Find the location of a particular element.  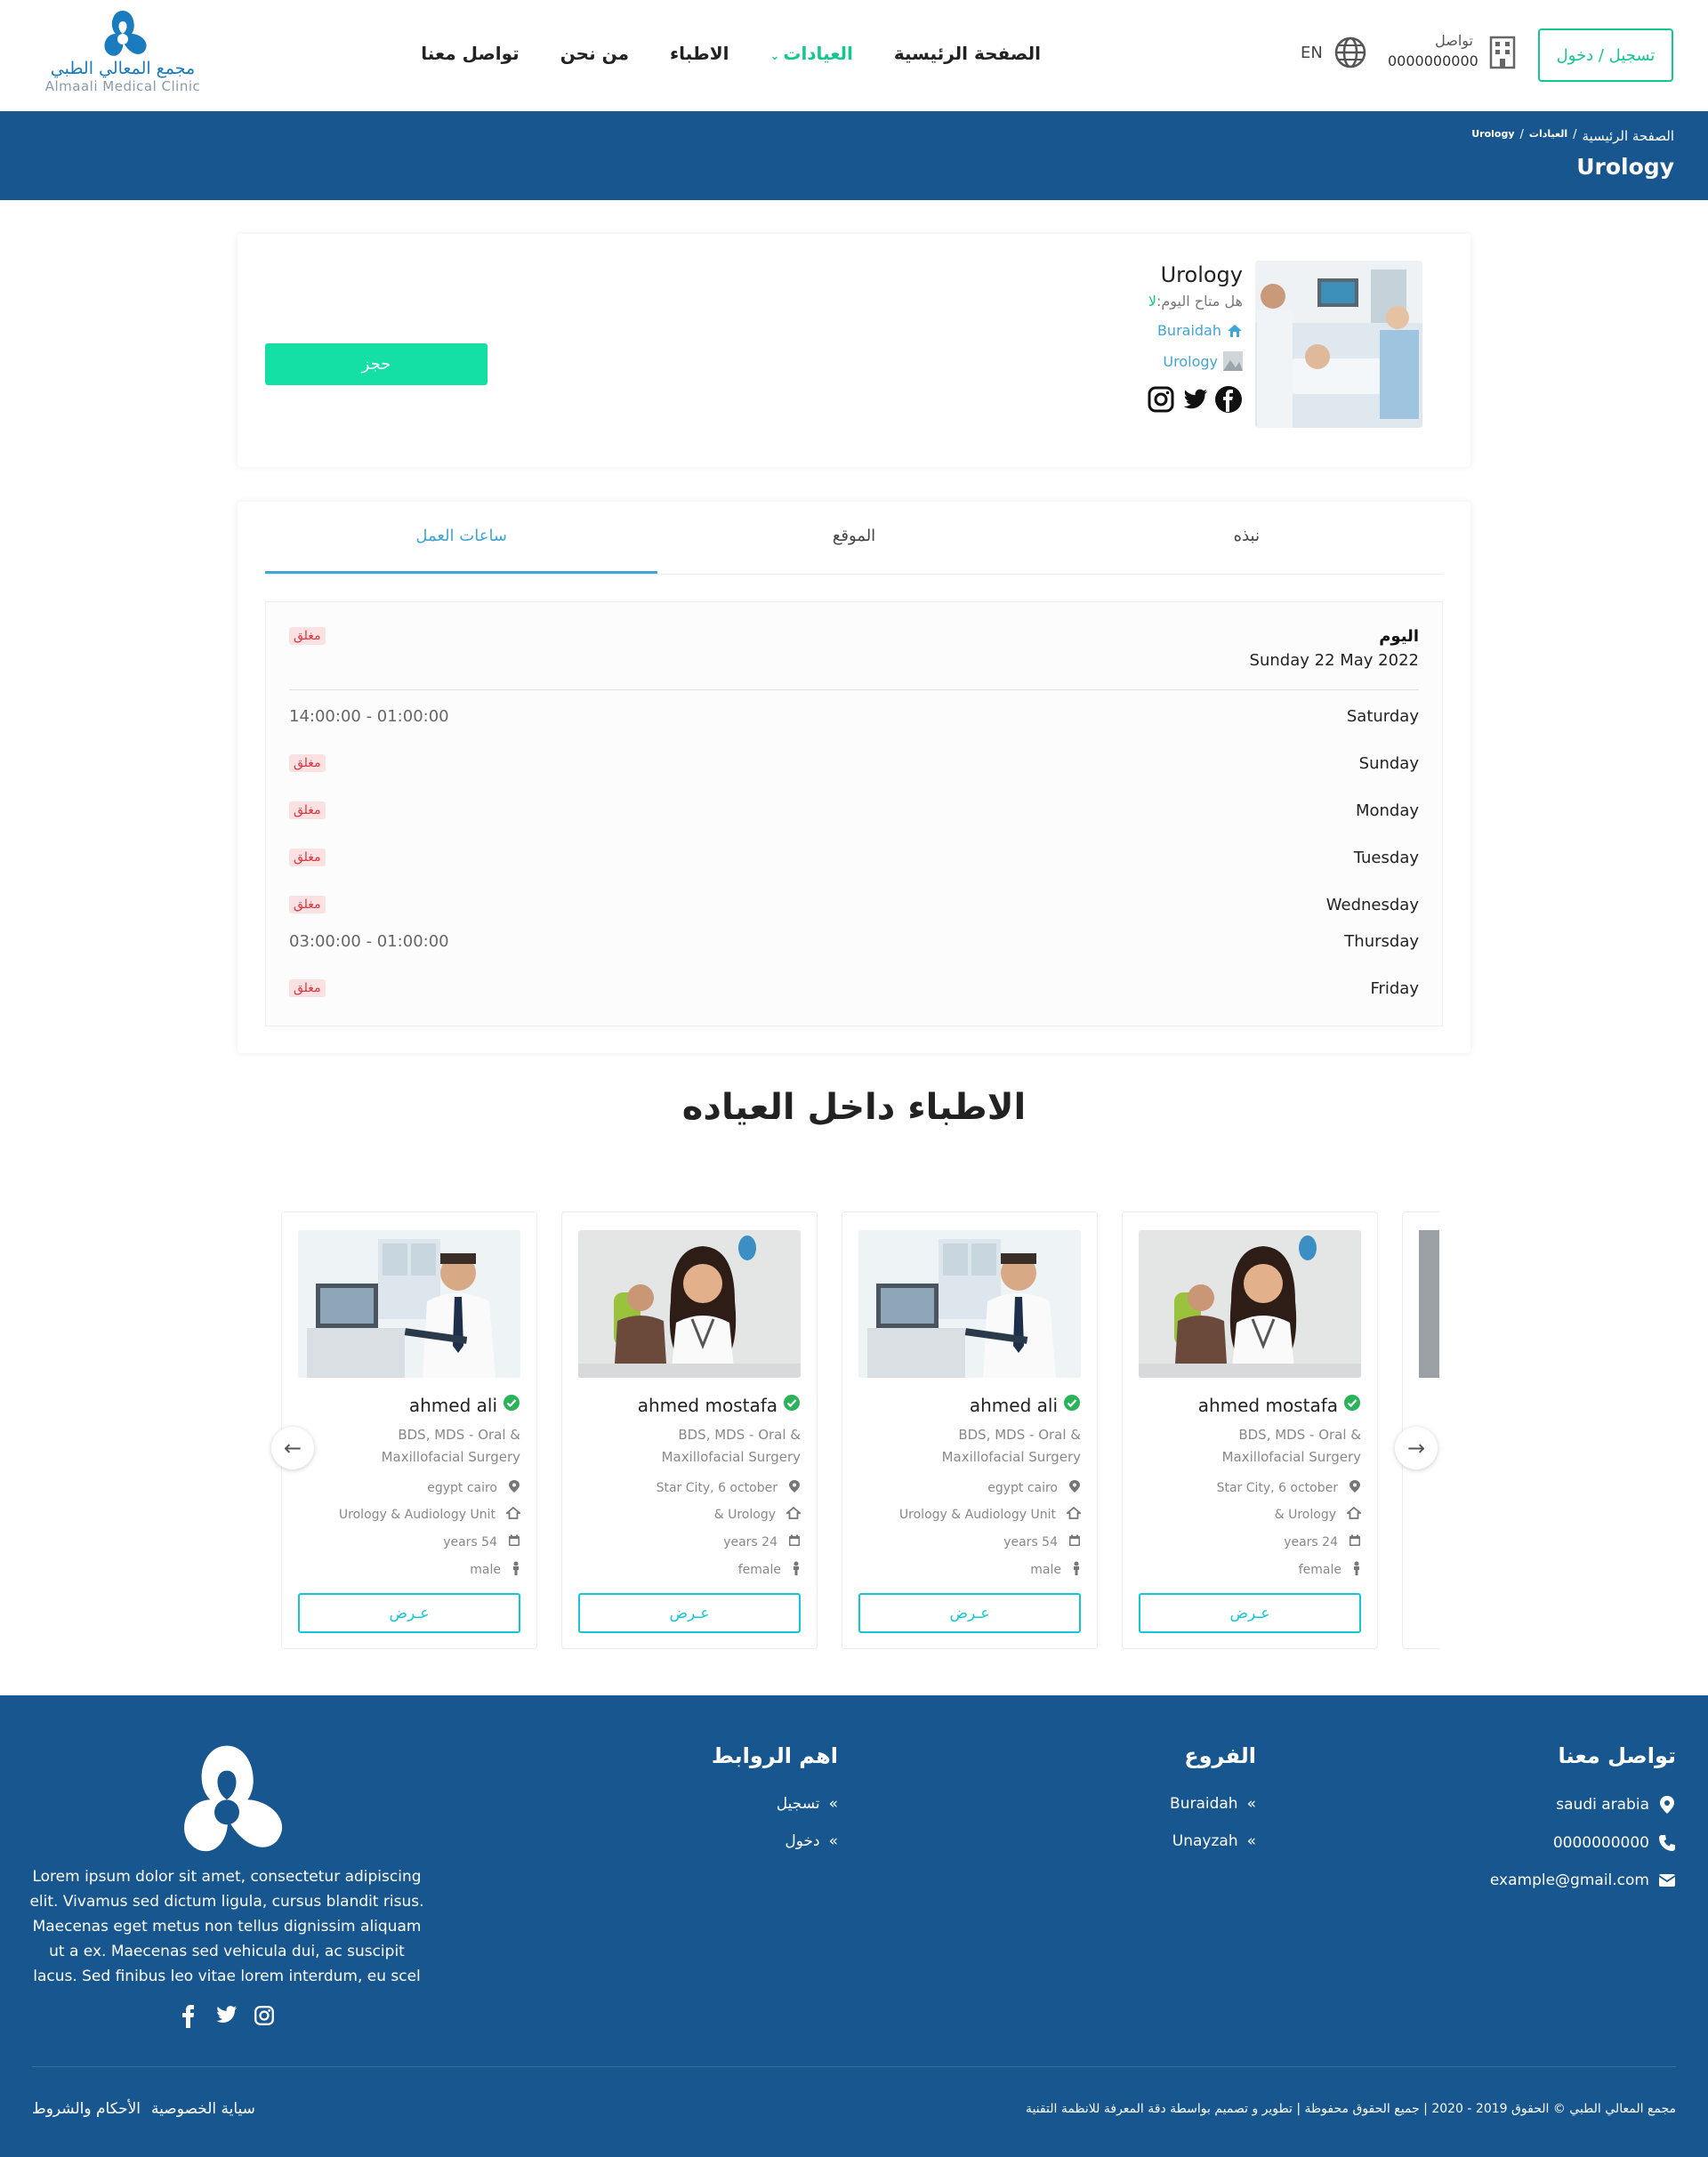

doctor-experience: 24 years is located at coordinates (1322, 1542).